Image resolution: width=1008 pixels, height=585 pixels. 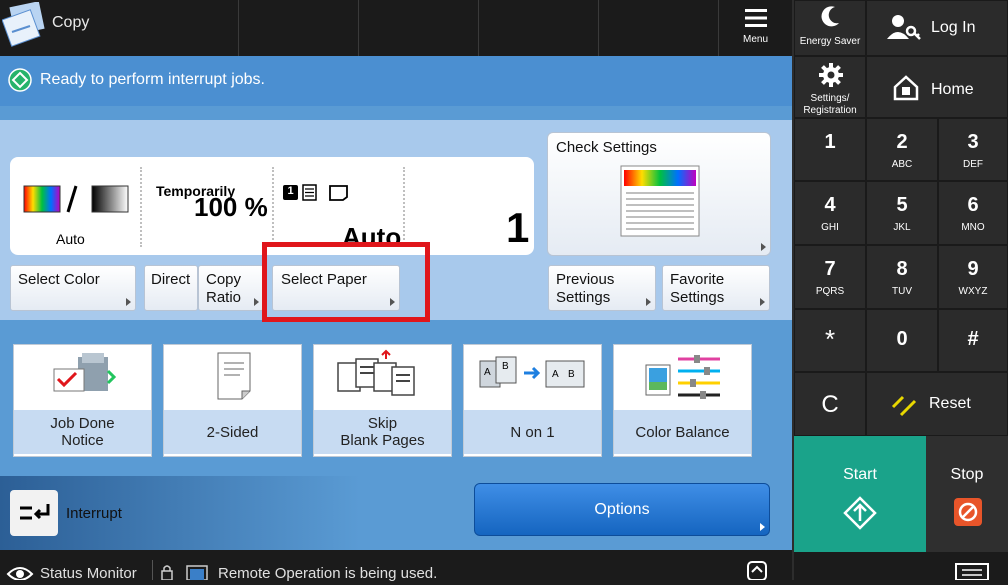 What do you see at coordinates (606, 147) in the screenshot?
I see `check-settings-label: Check Settings` at bounding box center [606, 147].